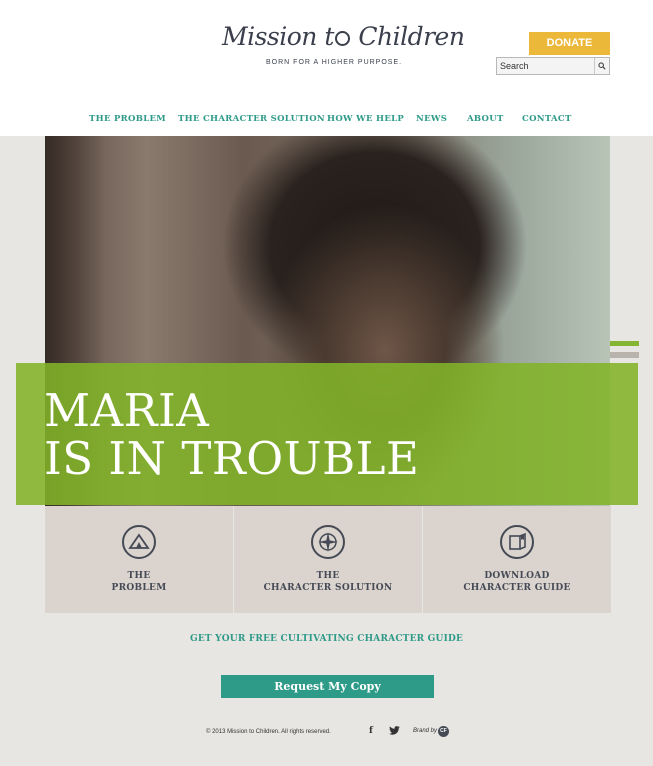  I want to click on search-box, so click(553, 66).